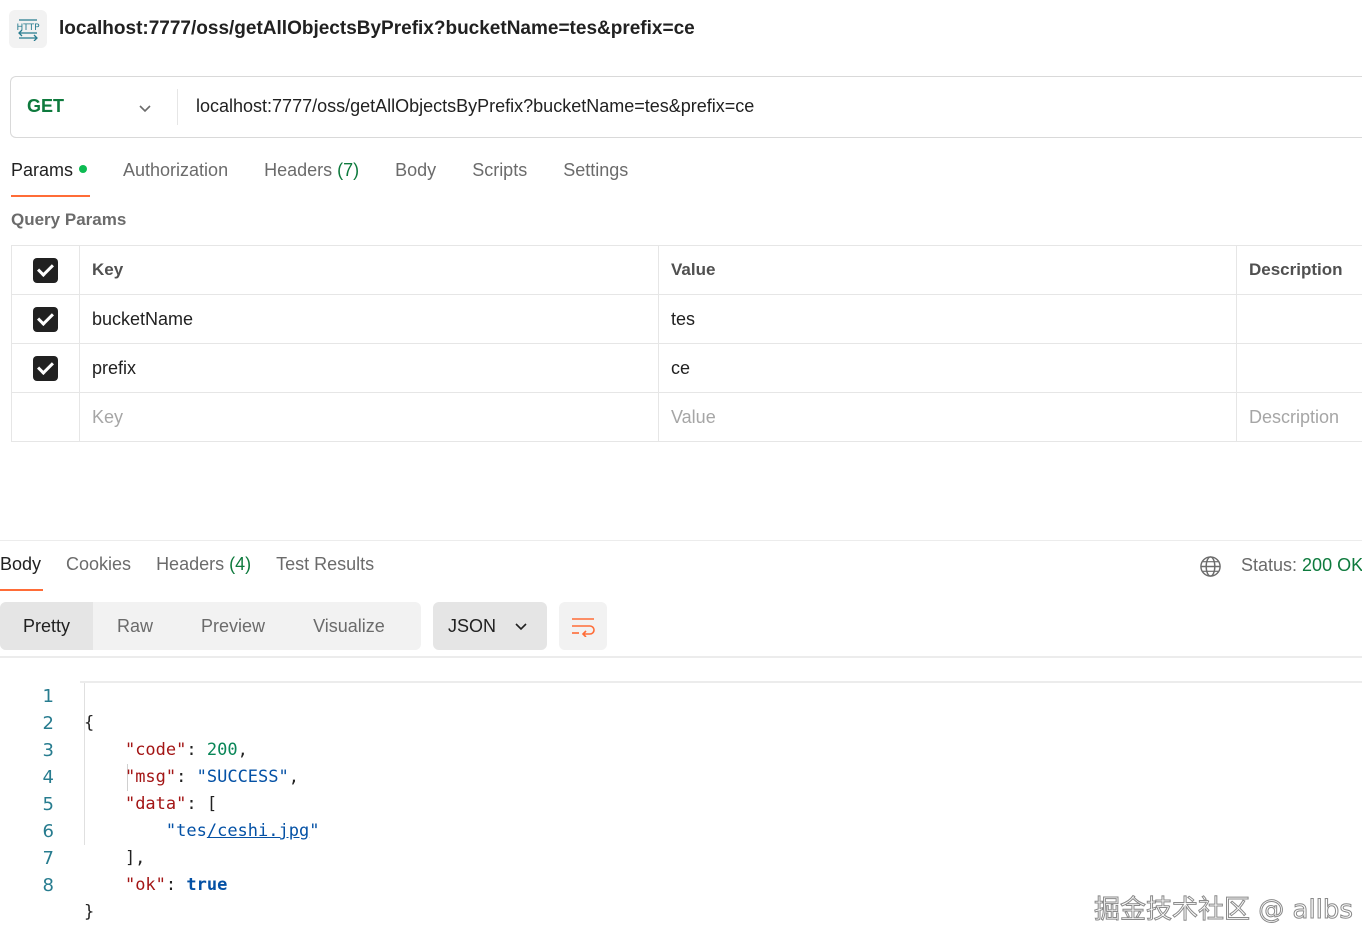 The width and height of the screenshot is (1362, 947). What do you see at coordinates (681, 694) in the screenshot?
I see `code-line: 1 {` at bounding box center [681, 694].